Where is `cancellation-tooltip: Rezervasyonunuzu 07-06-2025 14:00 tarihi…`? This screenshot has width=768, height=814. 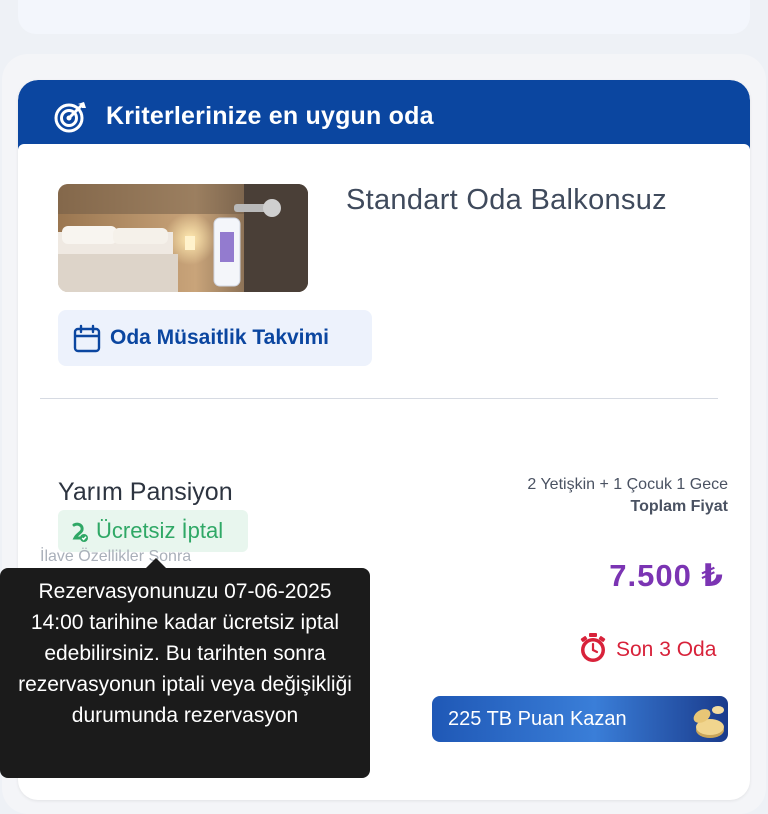 cancellation-tooltip: Rezervasyonunuzu 07-06-2025 14:00 tarihi… is located at coordinates (185, 668).